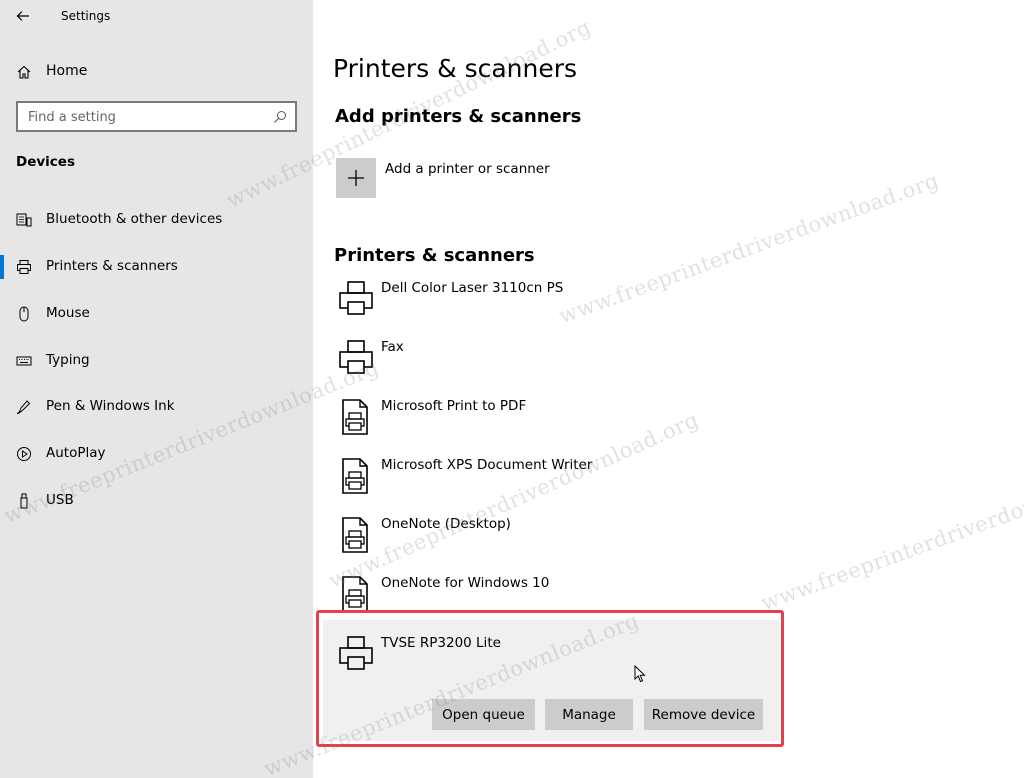 Image resolution: width=1024 pixels, height=778 pixels. Describe the element at coordinates (156, 361) in the screenshot. I see `sidebar-item-typing: Typing` at that location.